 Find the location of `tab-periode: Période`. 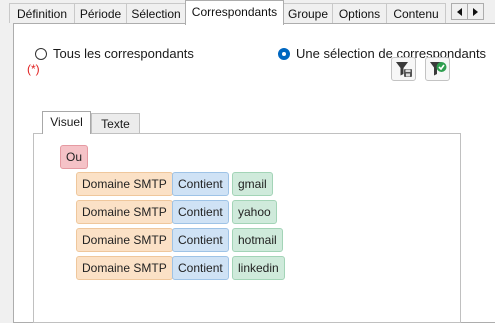

tab-periode: Période is located at coordinates (100, 13).